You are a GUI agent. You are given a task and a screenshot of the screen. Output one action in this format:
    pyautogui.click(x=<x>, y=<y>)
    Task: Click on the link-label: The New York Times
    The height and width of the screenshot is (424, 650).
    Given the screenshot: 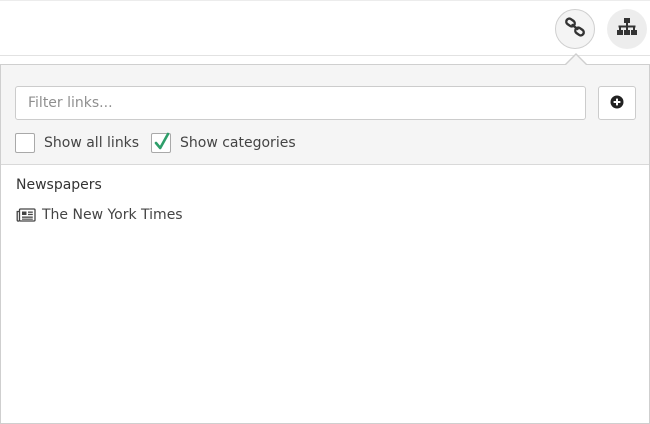 What is the action you would take?
    pyautogui.click(x=112, y=215)
    